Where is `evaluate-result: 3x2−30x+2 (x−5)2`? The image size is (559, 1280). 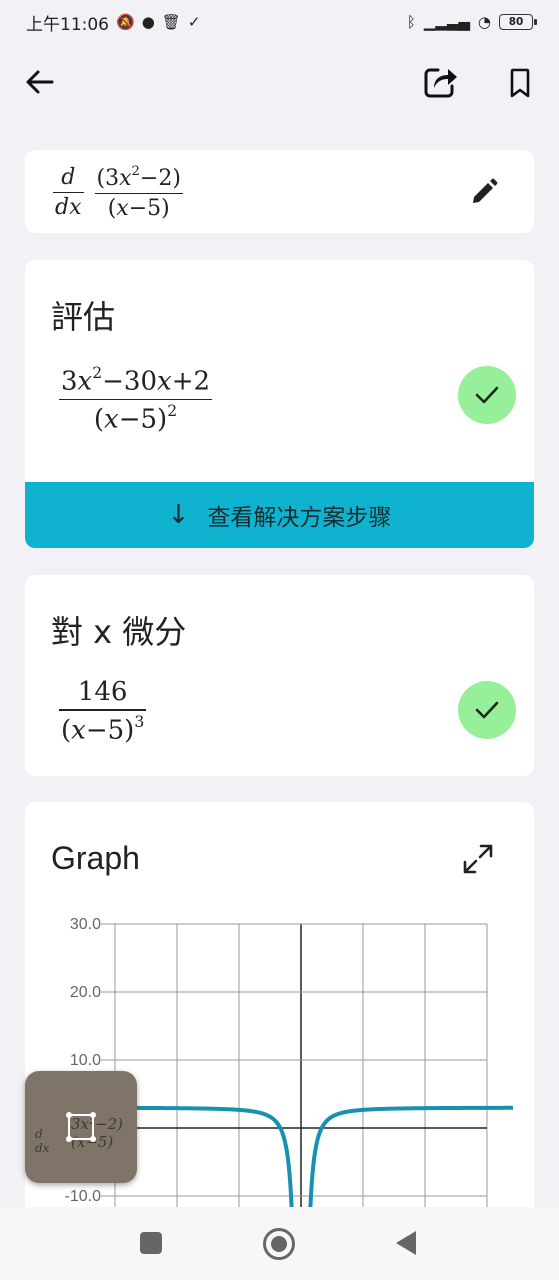 evaluate-result: 3x2−30x+2 (x−5)2 is located at coordinates (136, 399).